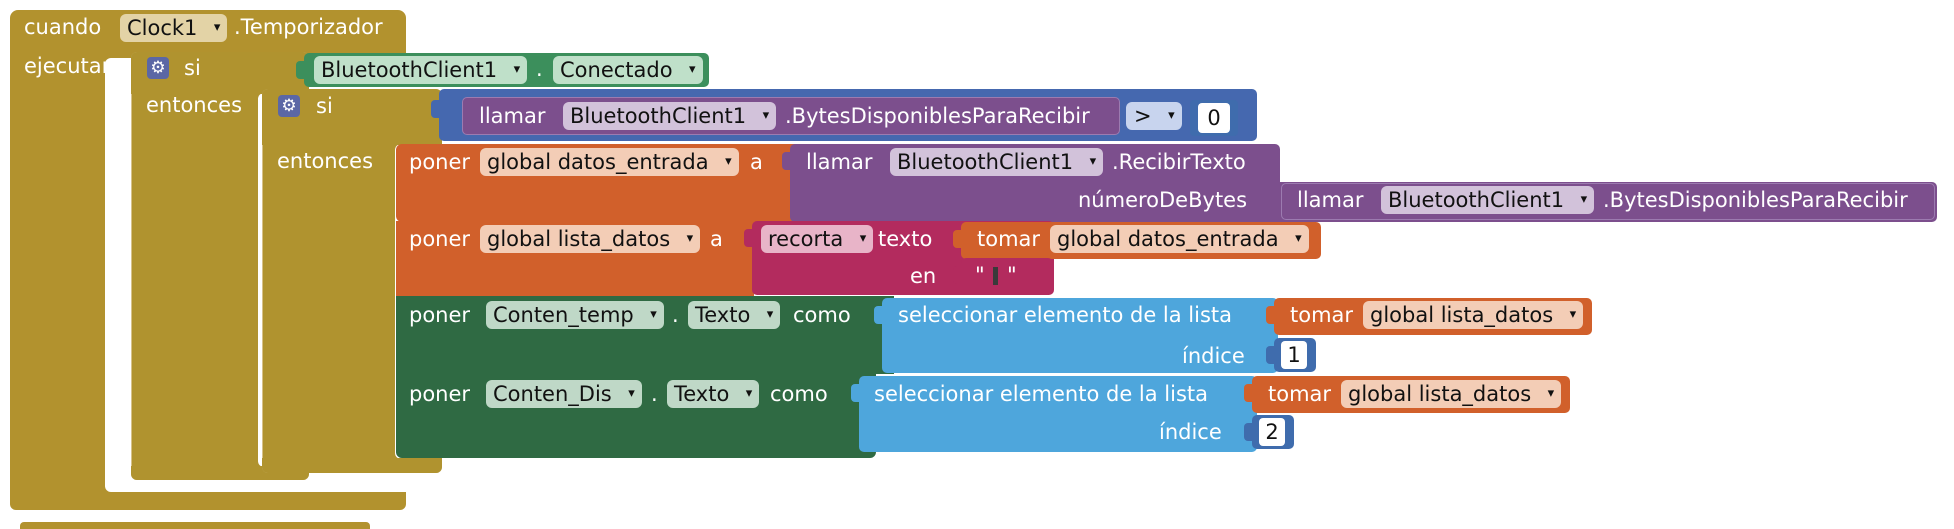  I want to click on method-name: .RecibirTexto, so click(1179, 162).